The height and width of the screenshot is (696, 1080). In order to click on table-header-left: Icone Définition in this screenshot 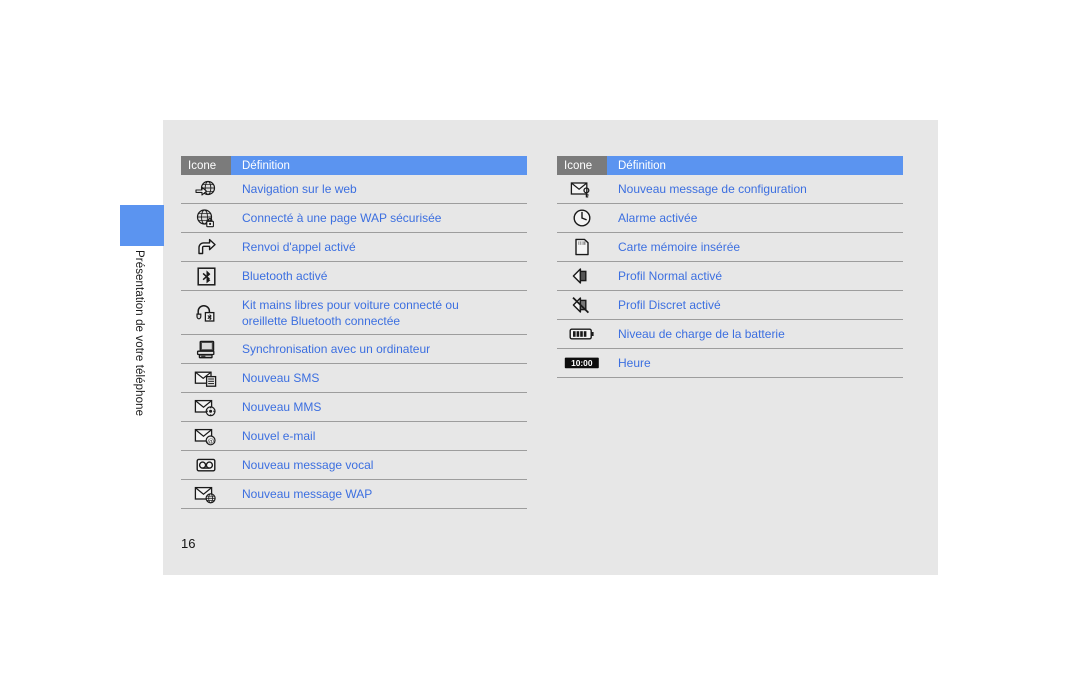, I will do `click(354, 165)`.